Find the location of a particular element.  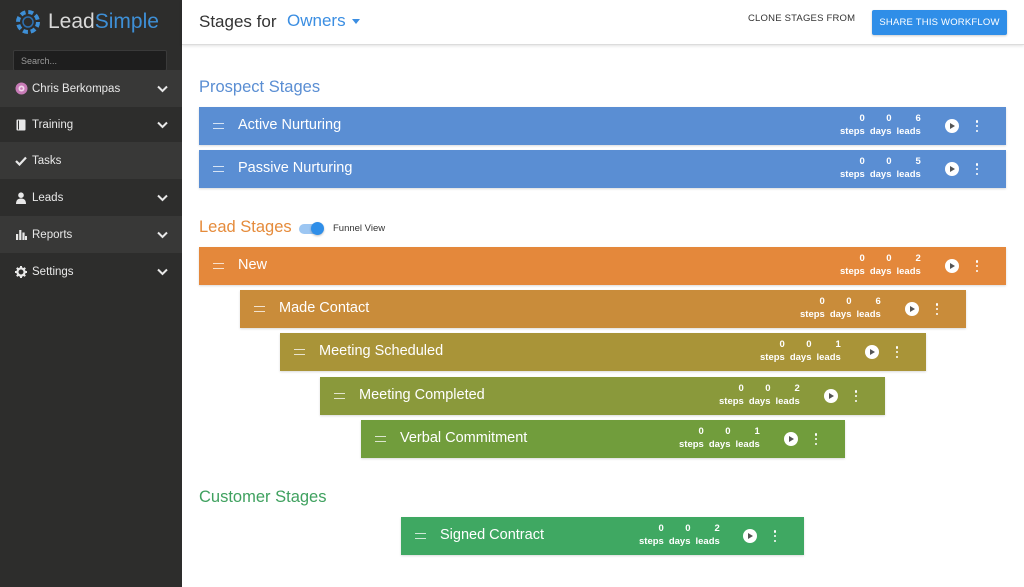

leadsimple-logo-icon is located at coordinates (28, 22).